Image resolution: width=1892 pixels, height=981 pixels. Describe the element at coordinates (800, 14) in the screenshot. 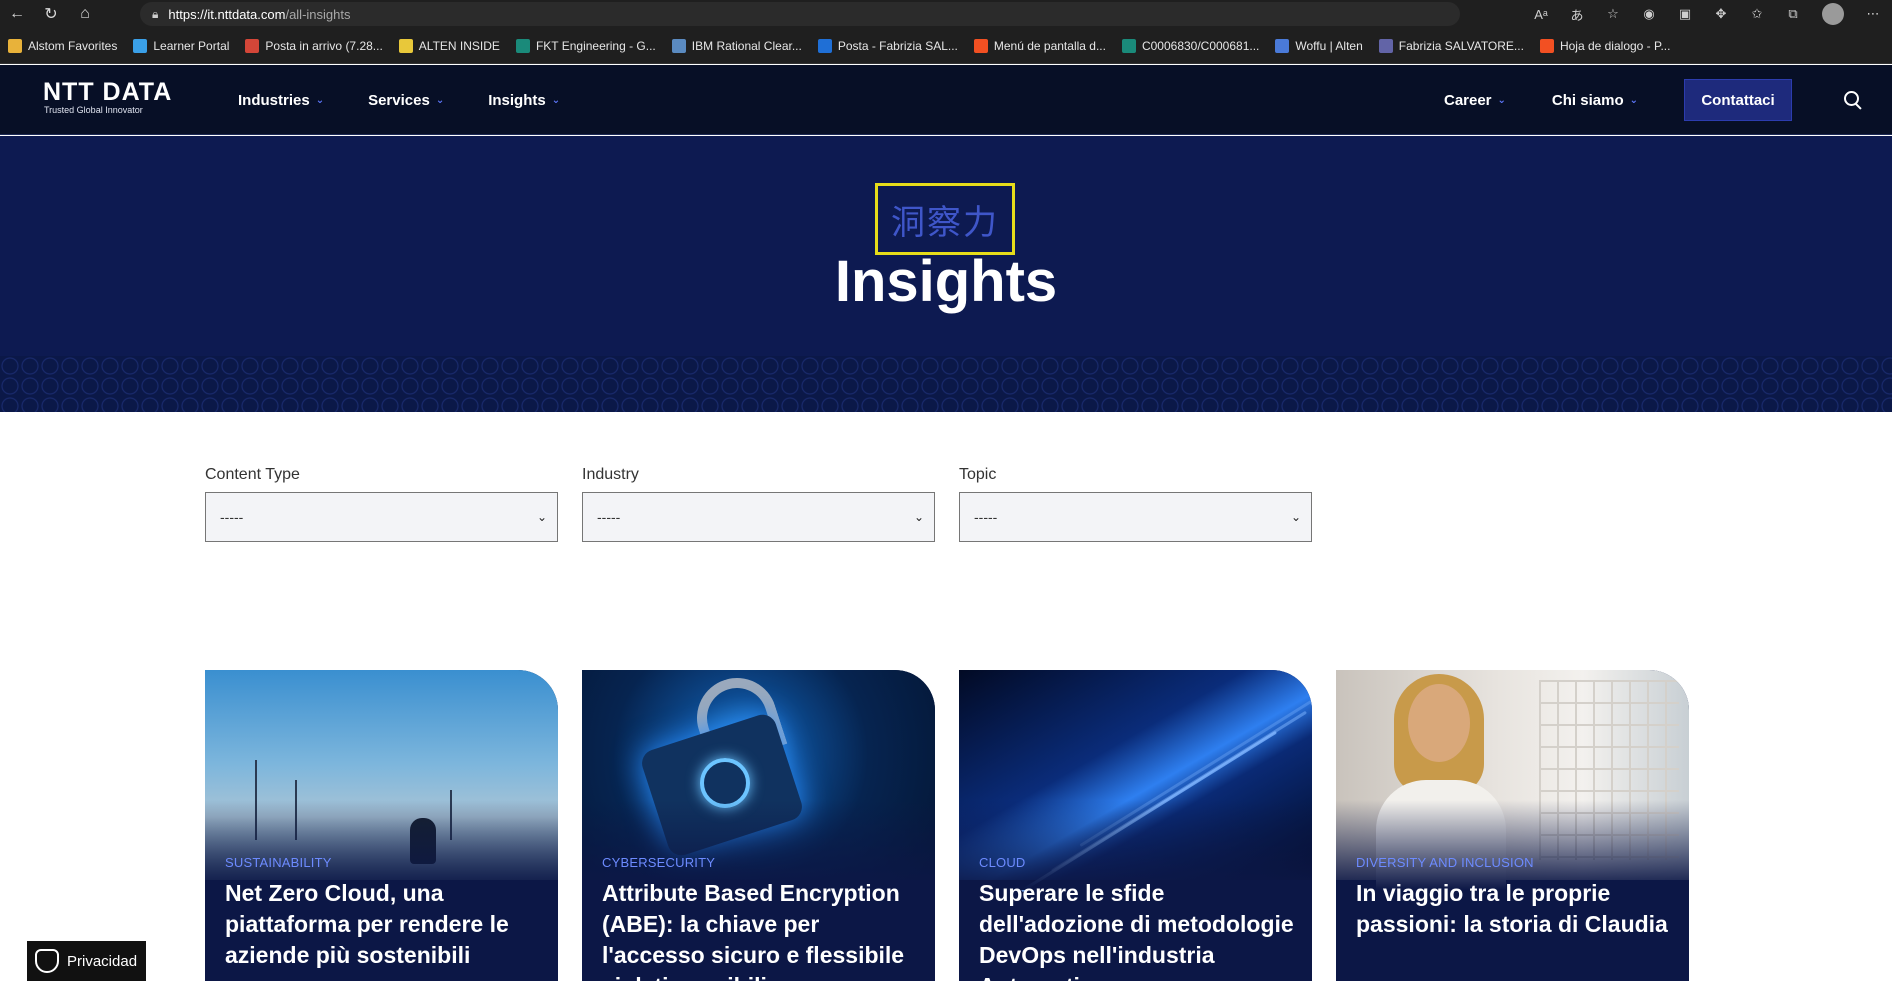

I see `address-bar: 🔒︎ https://it.nttdata.com /all-insights` at that location.